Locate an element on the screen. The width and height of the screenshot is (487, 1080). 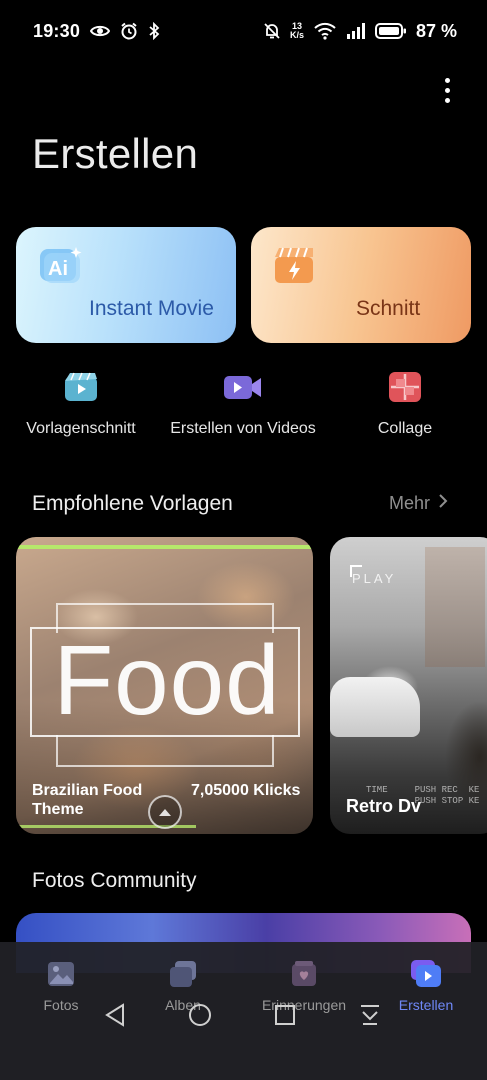
wifi-icon is located at coordinates (325, 31).